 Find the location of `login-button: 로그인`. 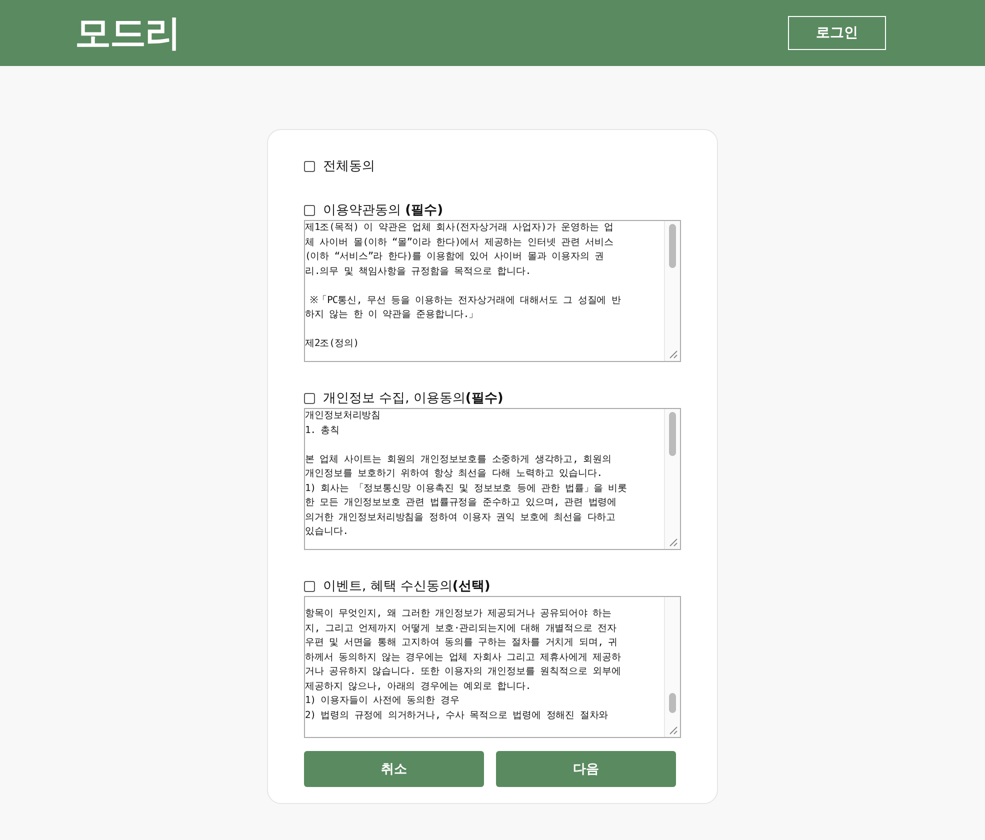

login-button: 로그인 is located at coordinates (837, 33).